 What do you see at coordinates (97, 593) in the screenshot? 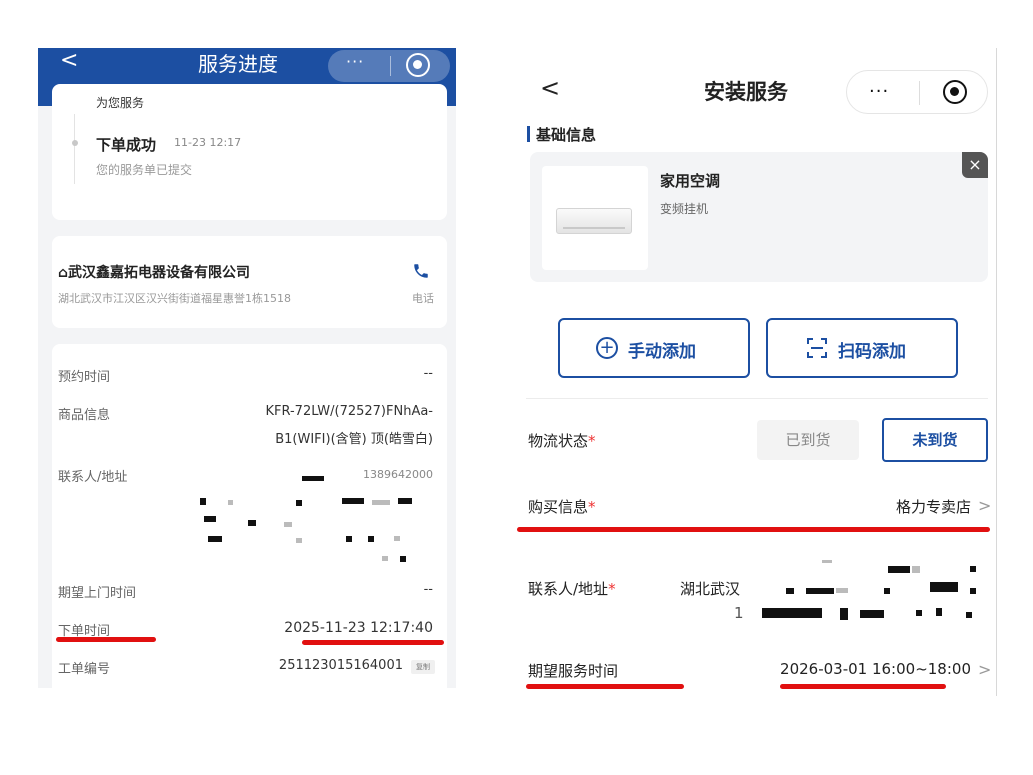
I see `visit-time-label: 期望上门时间` at bounding box center [97, 593].